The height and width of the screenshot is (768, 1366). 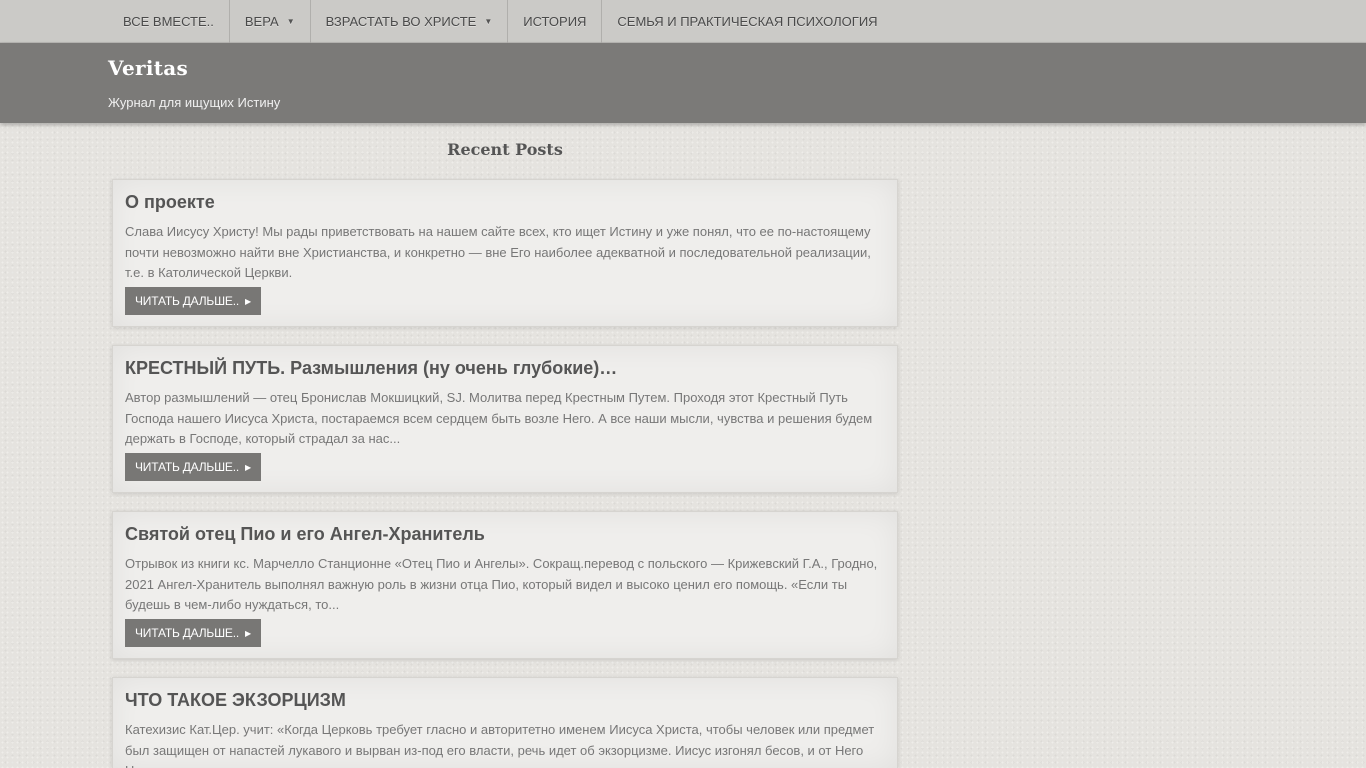 I want to click on nav-item-label: ВЕРА, so click(x=261, y=21).